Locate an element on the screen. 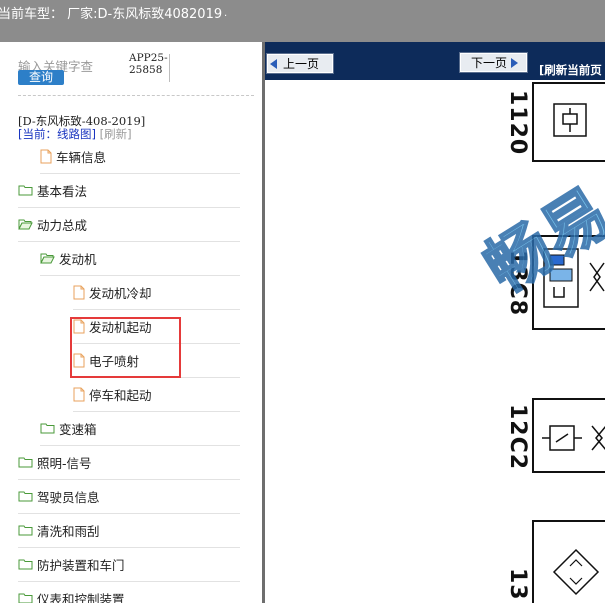  prev-page-label: 上一页 is located at coordinates (301, 64).